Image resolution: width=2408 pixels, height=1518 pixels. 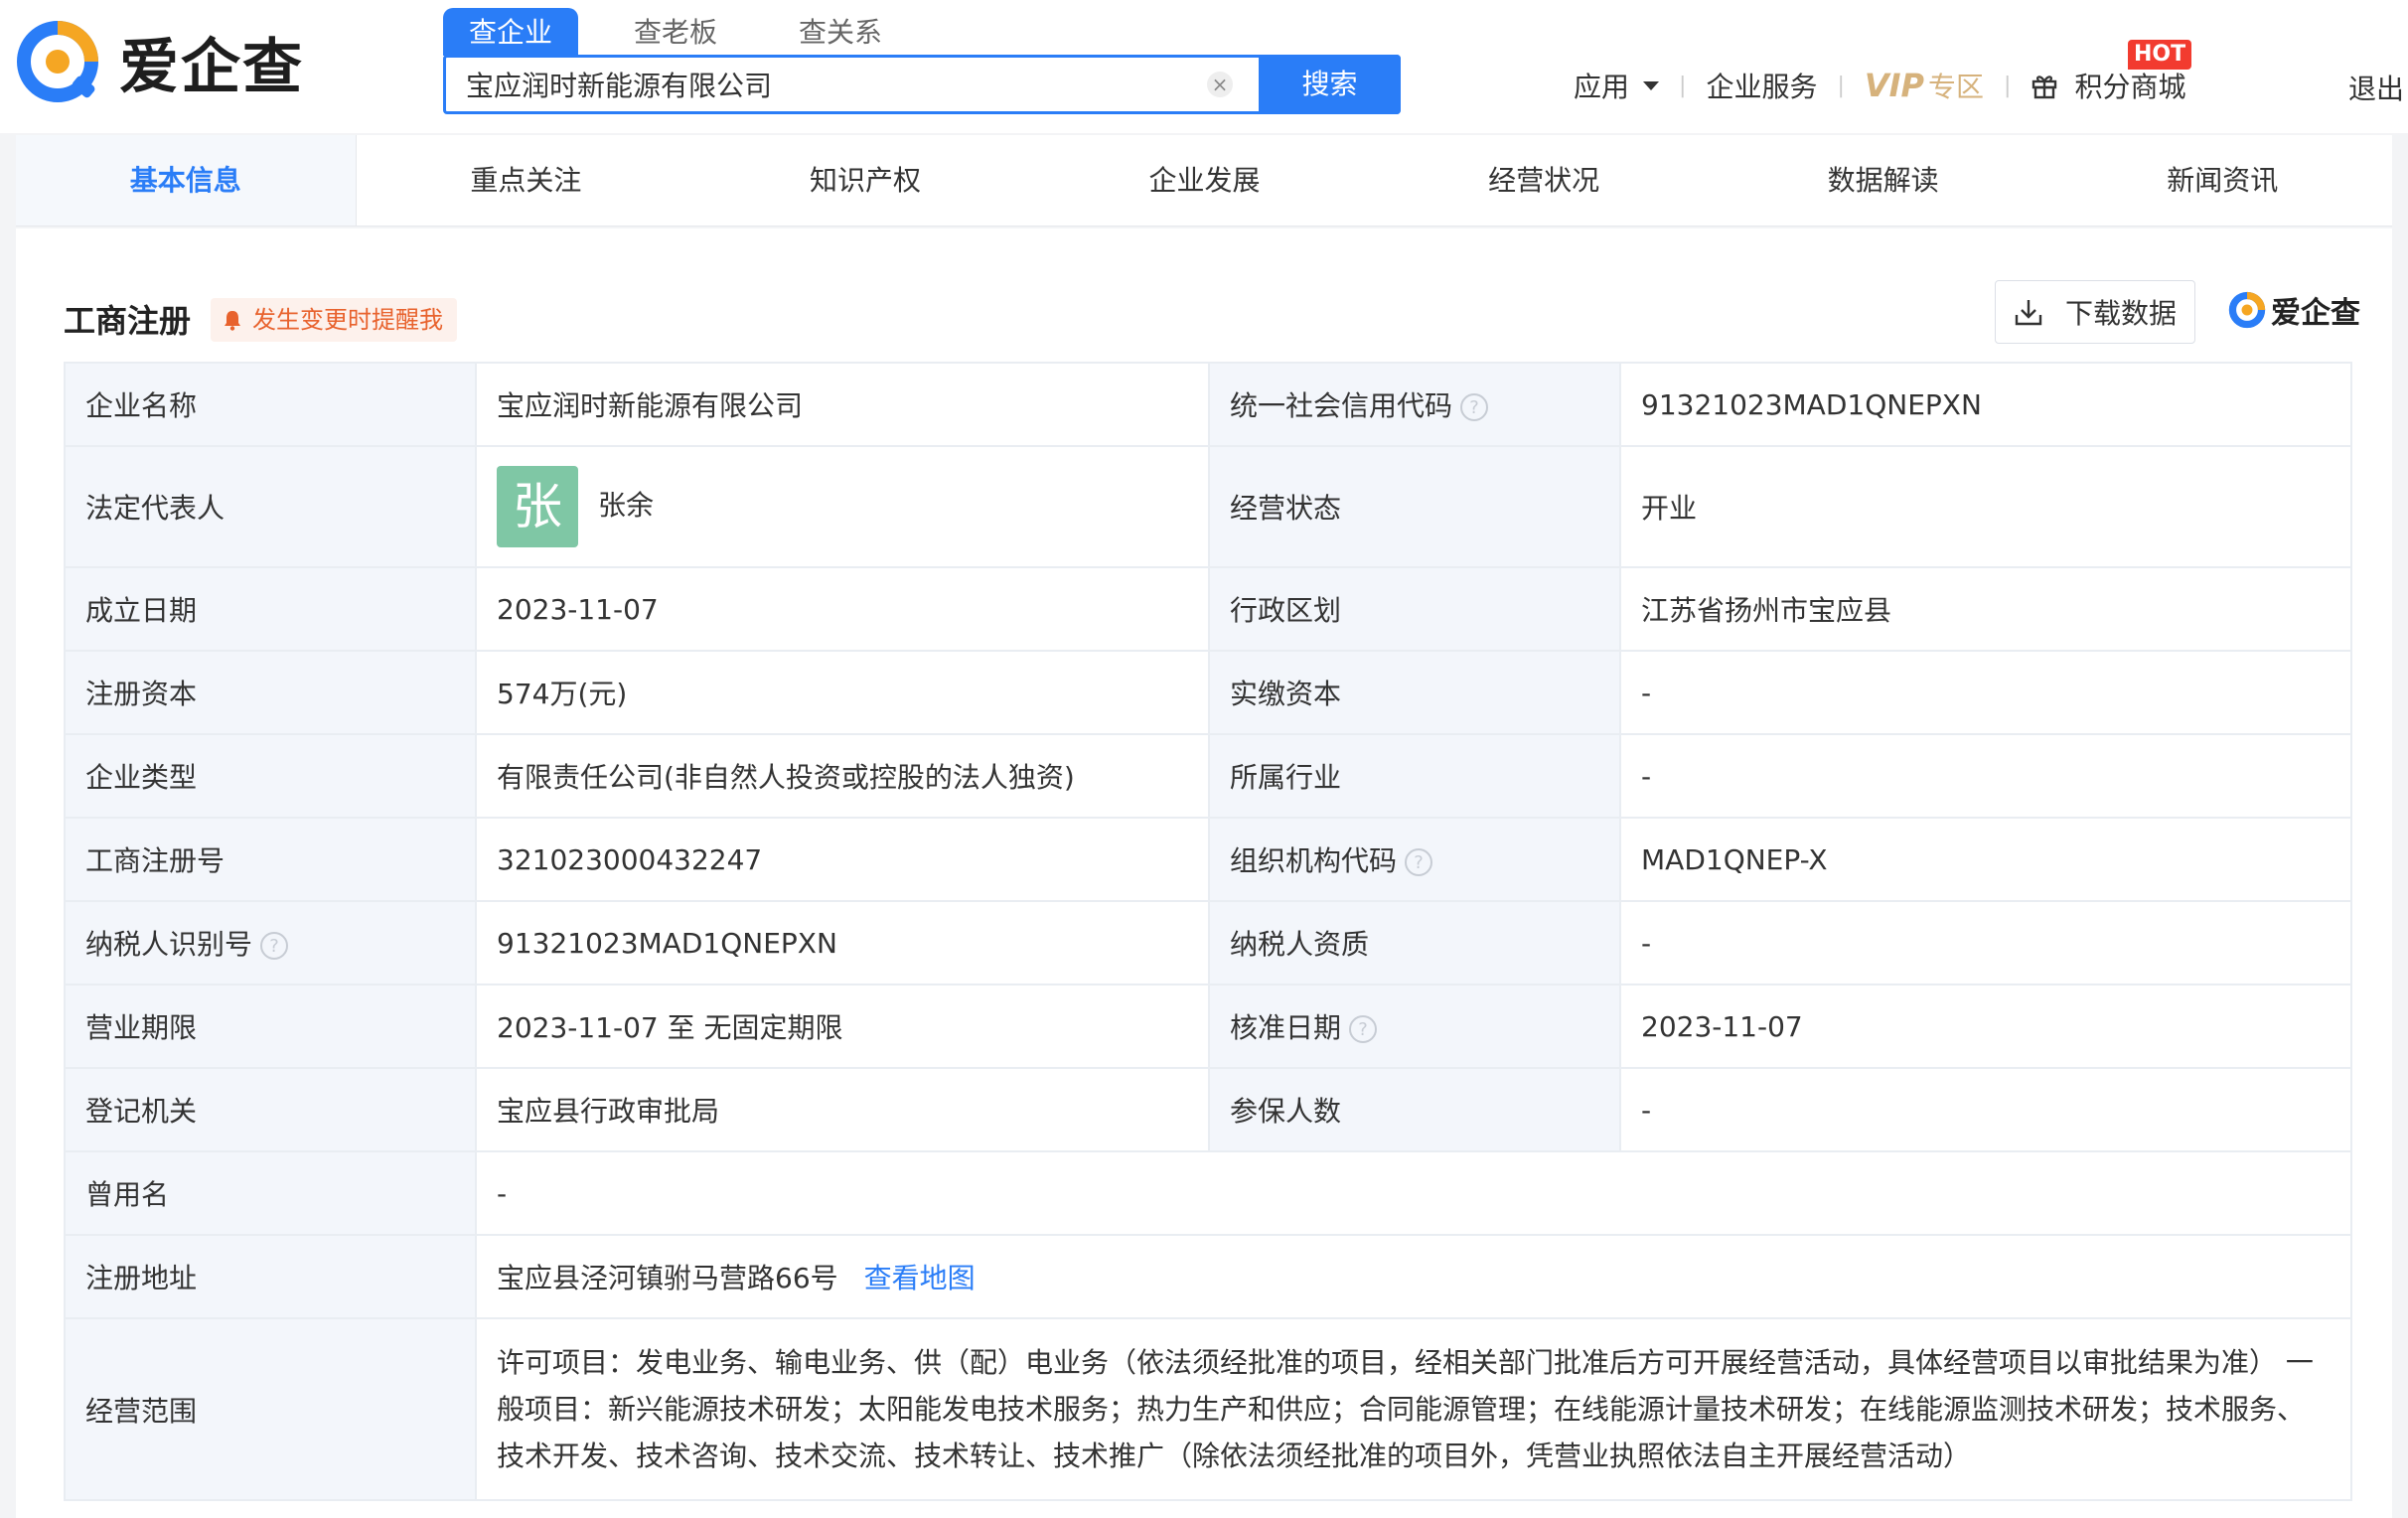 What do you see at coordinates (270, 1027) in the screenshot?
I see `cell-label: 营业期限` at bounding box center [270, 1027].